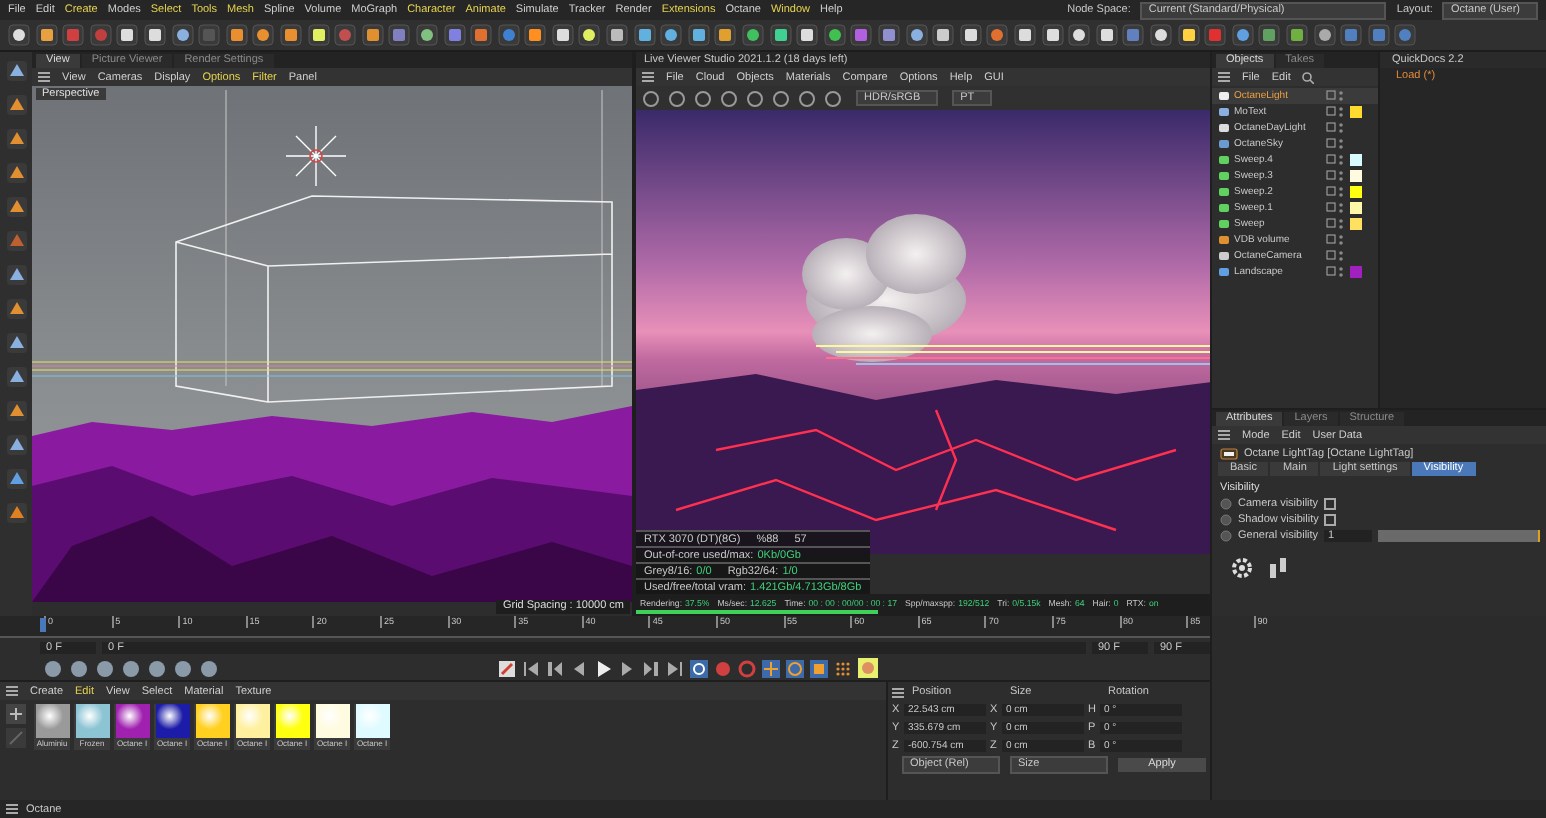 This screenshot has height=818, width=1546. I want to click on next-key-icon, so click(651, 668).